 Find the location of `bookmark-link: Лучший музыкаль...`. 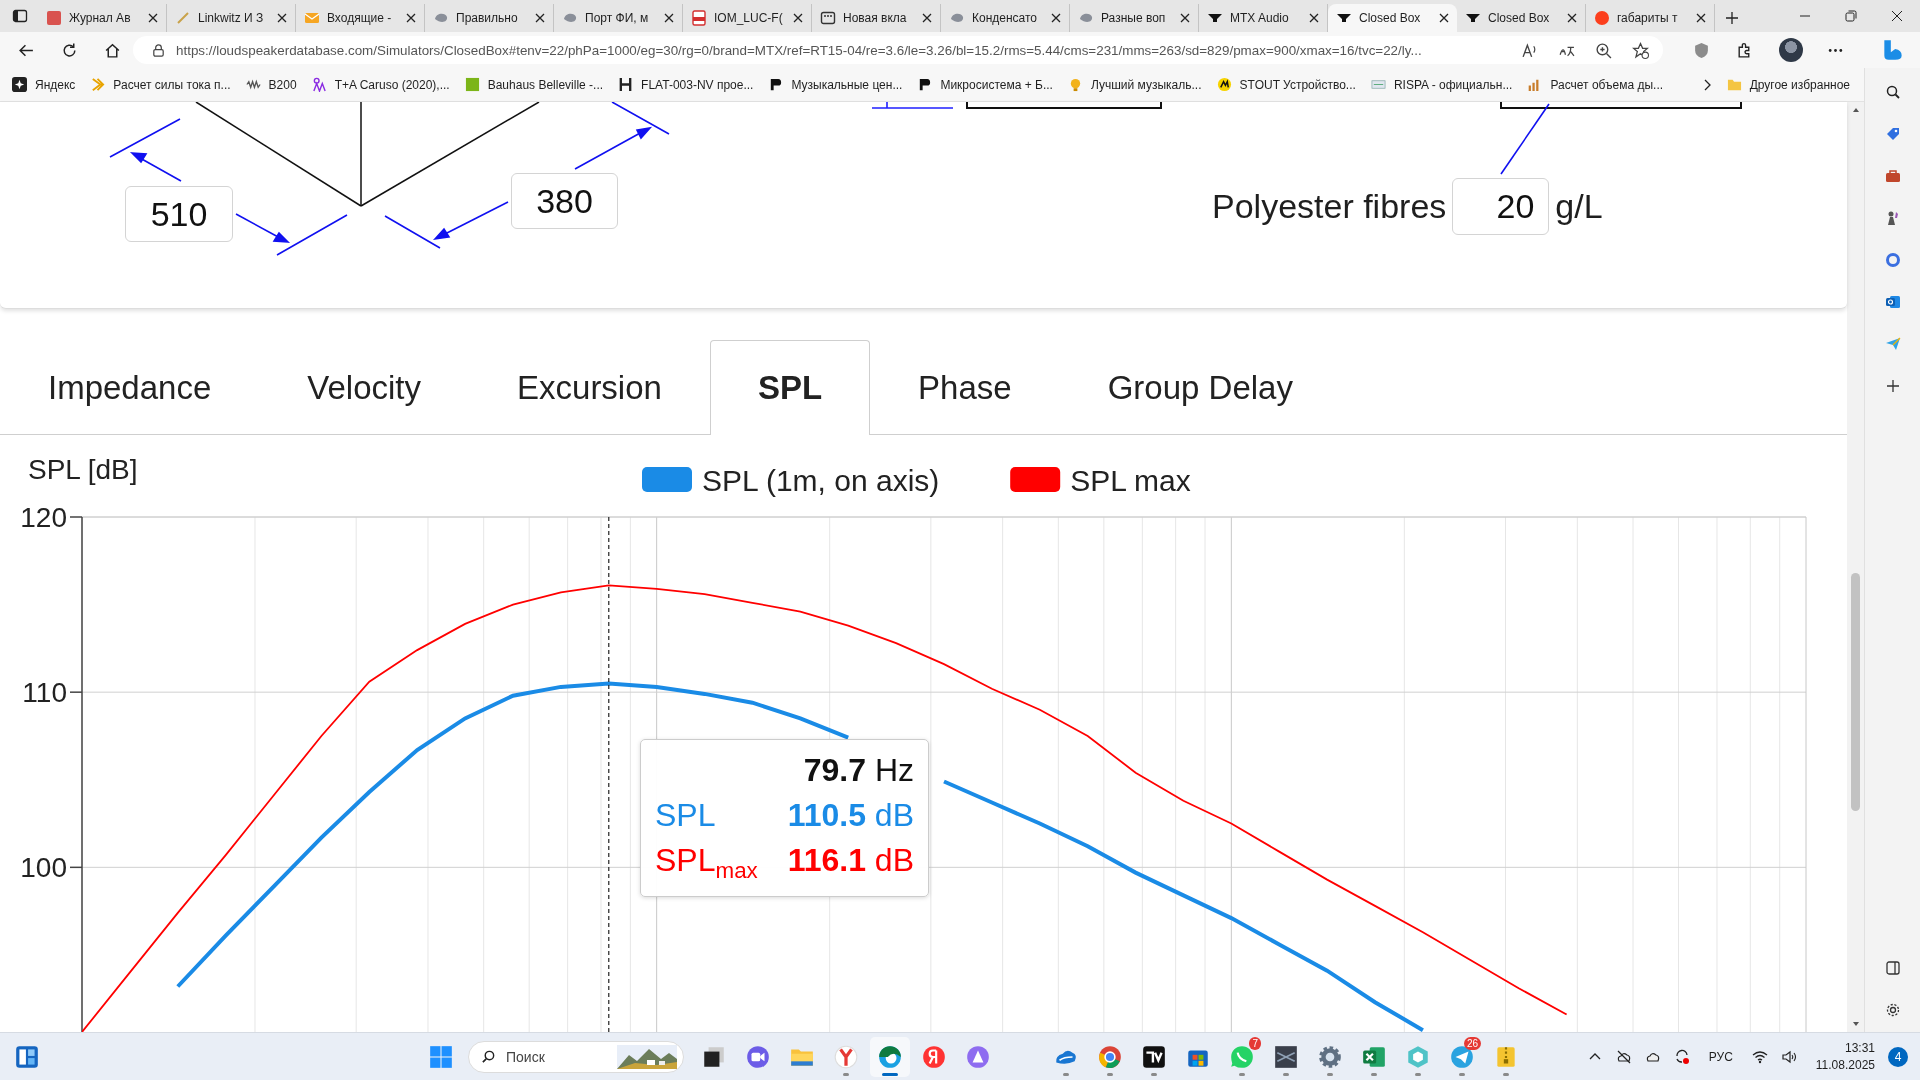

bookmark-link: Лучший музыкаль... is located at coordinates (1134, 84).